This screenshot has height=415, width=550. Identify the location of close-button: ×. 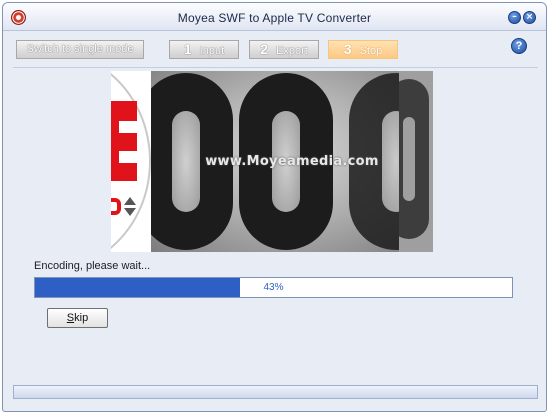
(529, 17).